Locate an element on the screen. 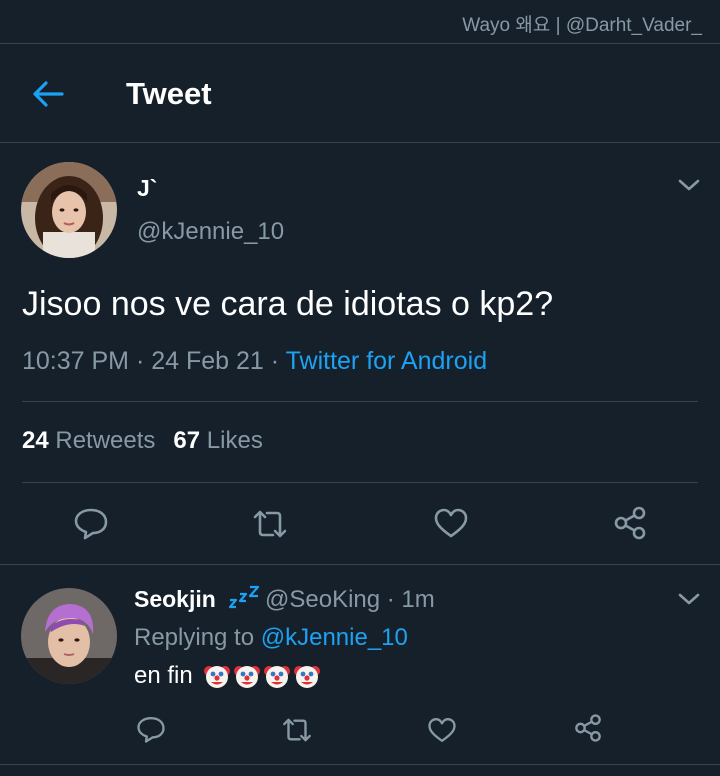 This screenshot has height=776, width=720. reply-text: en fin is located at coordinates (163, 675).